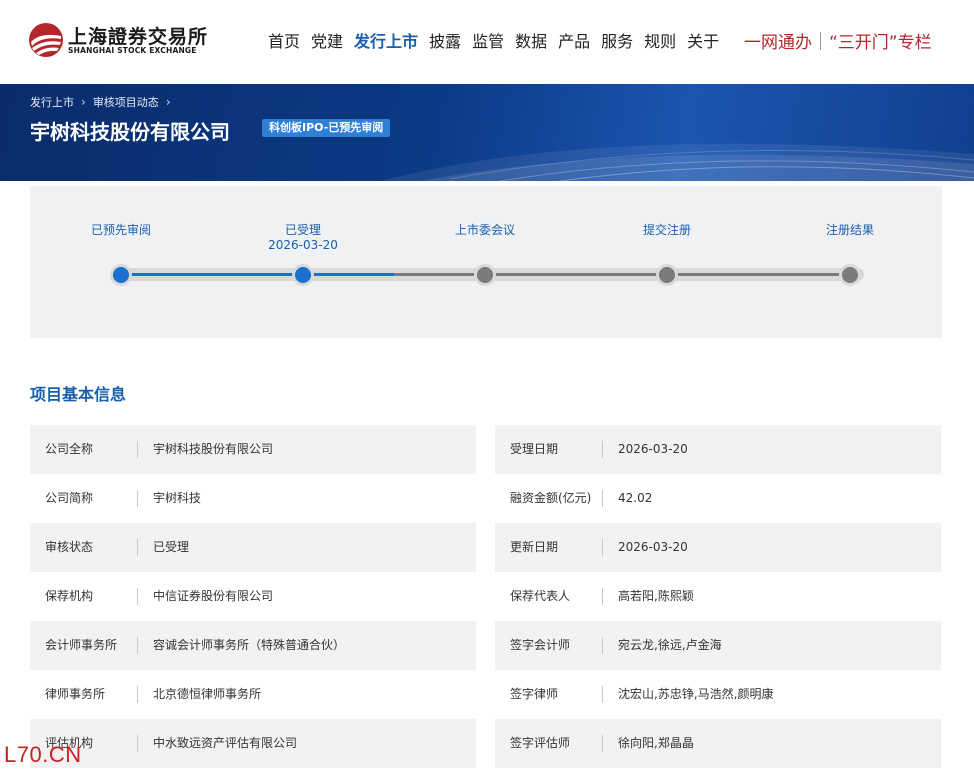 The width and height of the screenshot is (974, 779). I want to click on info-label: 律师事务所, so click(75, 694).